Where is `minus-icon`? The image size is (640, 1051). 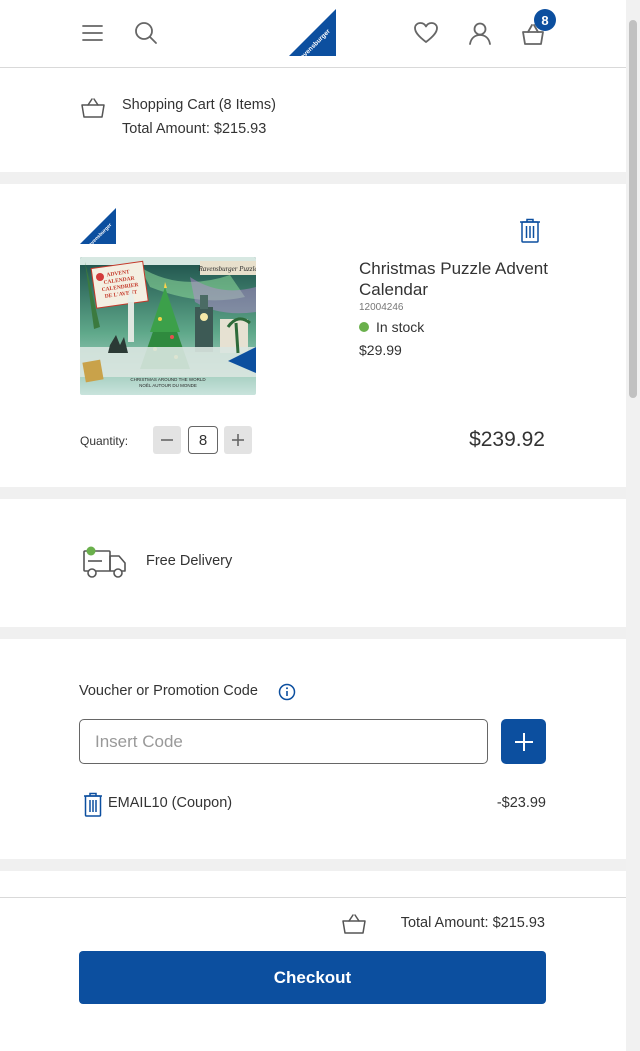 minus-icon is located at coordinates (167, 440).